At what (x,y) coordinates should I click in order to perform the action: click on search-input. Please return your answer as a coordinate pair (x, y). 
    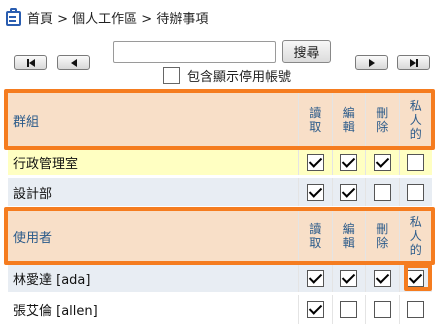
    Looking at the image, I should click on (194, 52).